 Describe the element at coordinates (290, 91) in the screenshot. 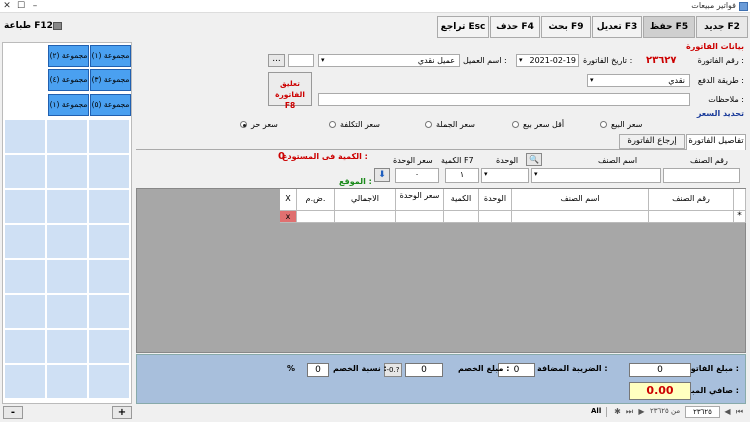

I see `suspend-invoice-button: تعليق الفاتورة F8` at that location.